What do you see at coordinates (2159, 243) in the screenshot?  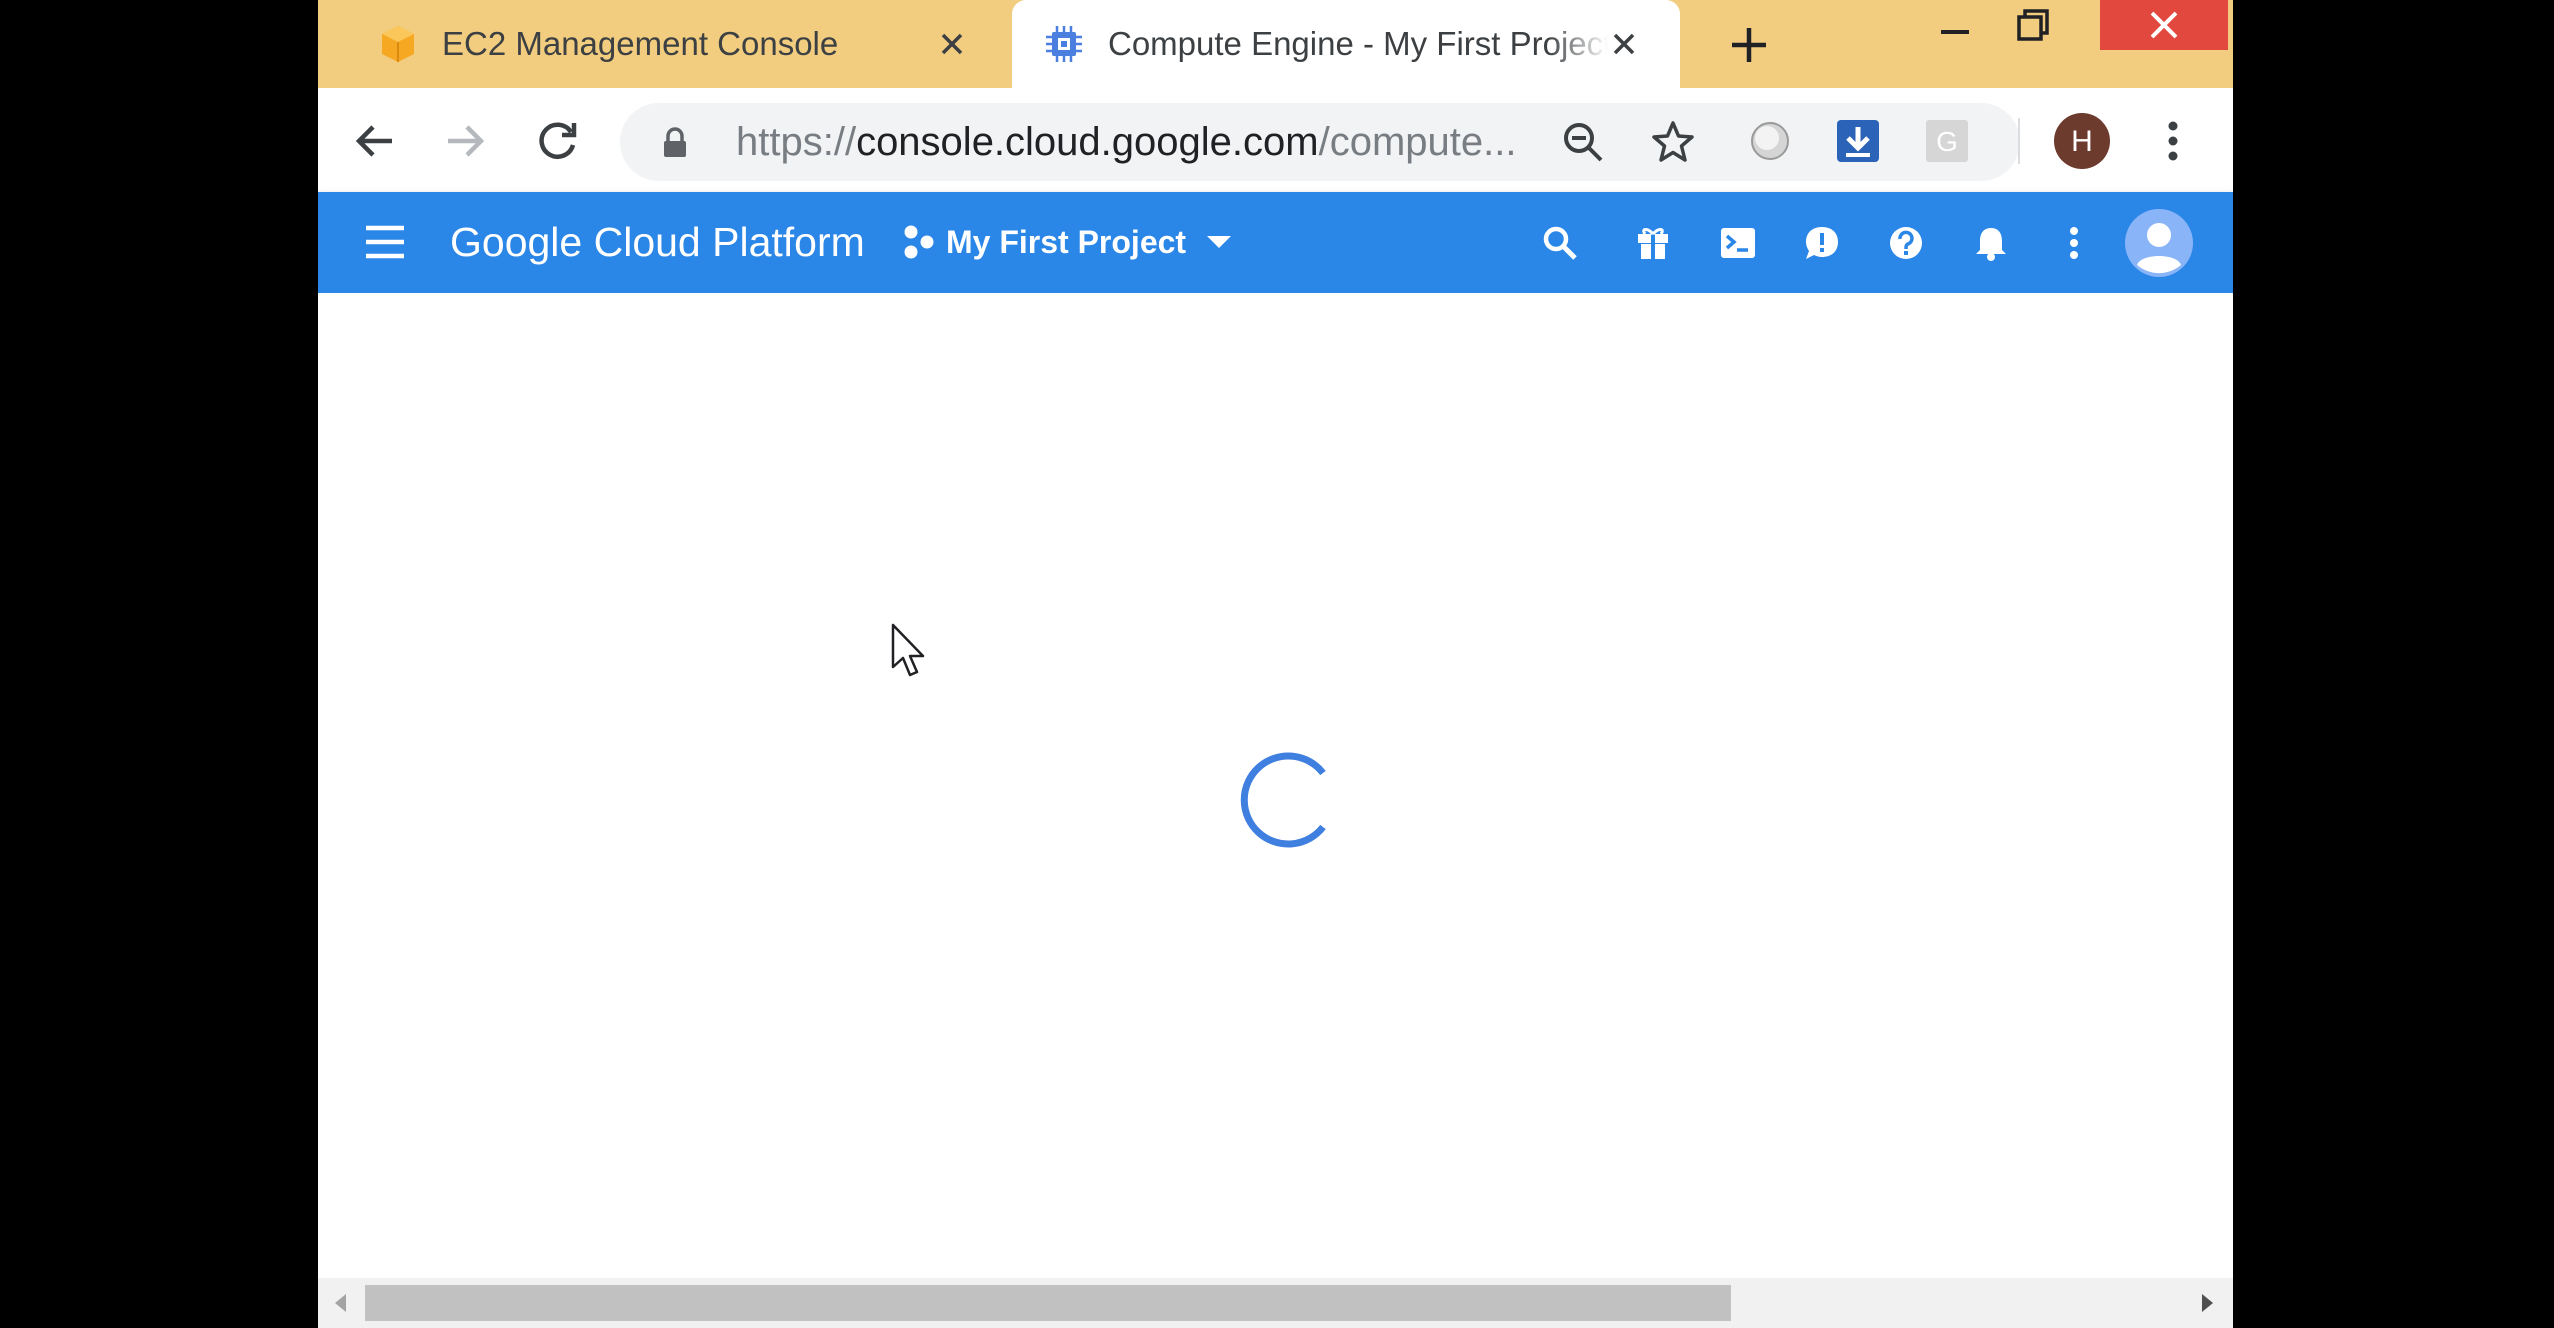 I see `account-avatar-icon` at bounding box center [2159, 243].